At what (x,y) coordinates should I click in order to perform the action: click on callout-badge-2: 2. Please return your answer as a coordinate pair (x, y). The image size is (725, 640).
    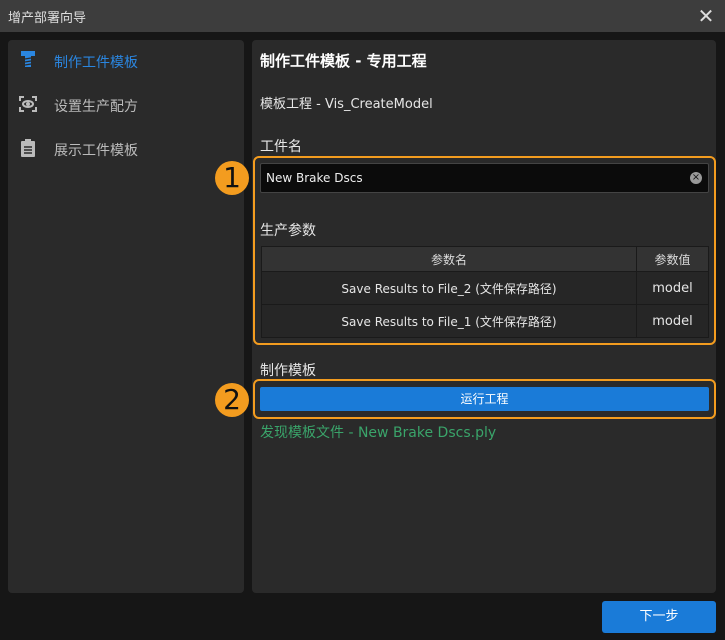
    Looking at the image, I should click on (232, 400).